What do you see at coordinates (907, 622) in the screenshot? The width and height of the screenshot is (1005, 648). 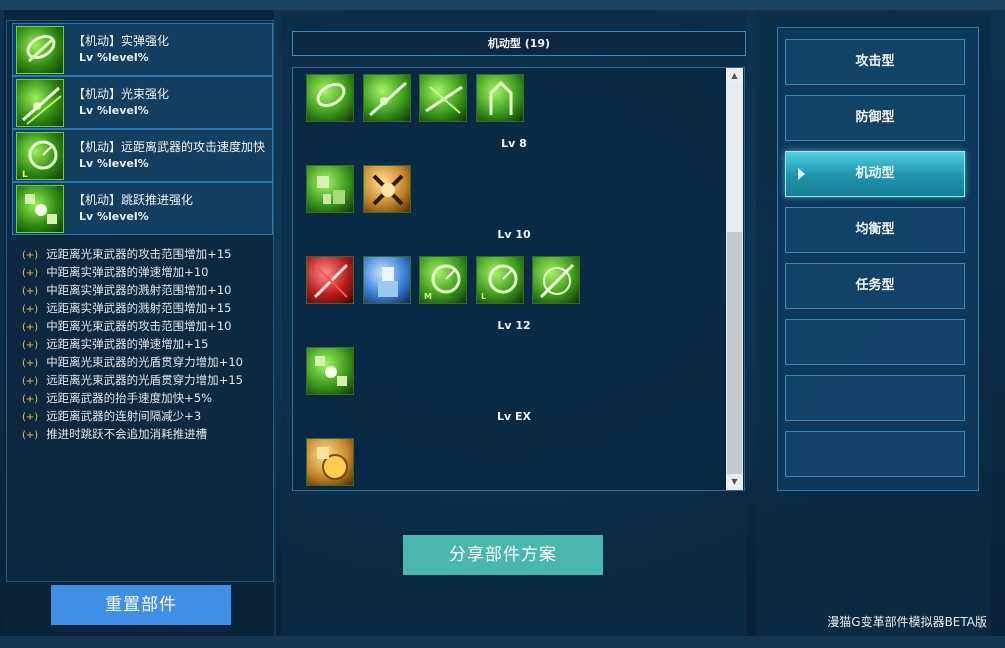 I see `app-footer-title: 漫猫G变革部件模拟器BETA版` at bounding box center [907, 622].